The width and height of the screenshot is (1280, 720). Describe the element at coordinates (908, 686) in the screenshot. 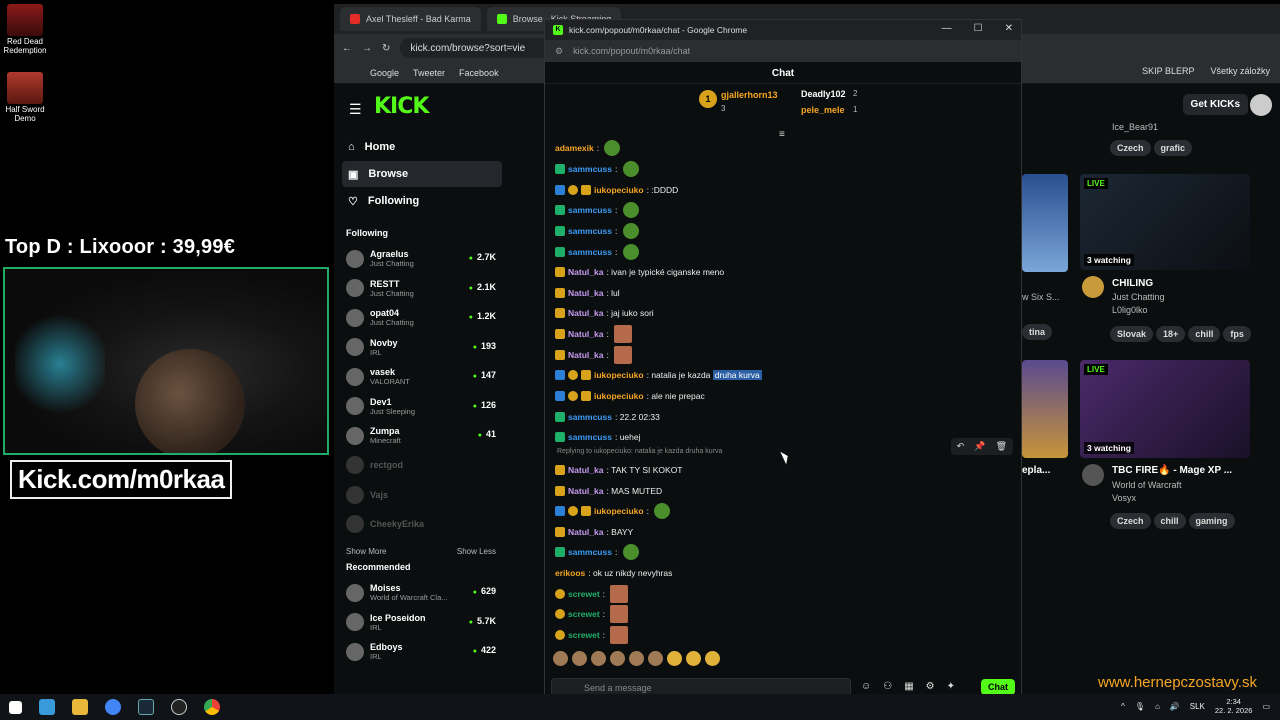

I see `gift-icon: ▦` at that location.